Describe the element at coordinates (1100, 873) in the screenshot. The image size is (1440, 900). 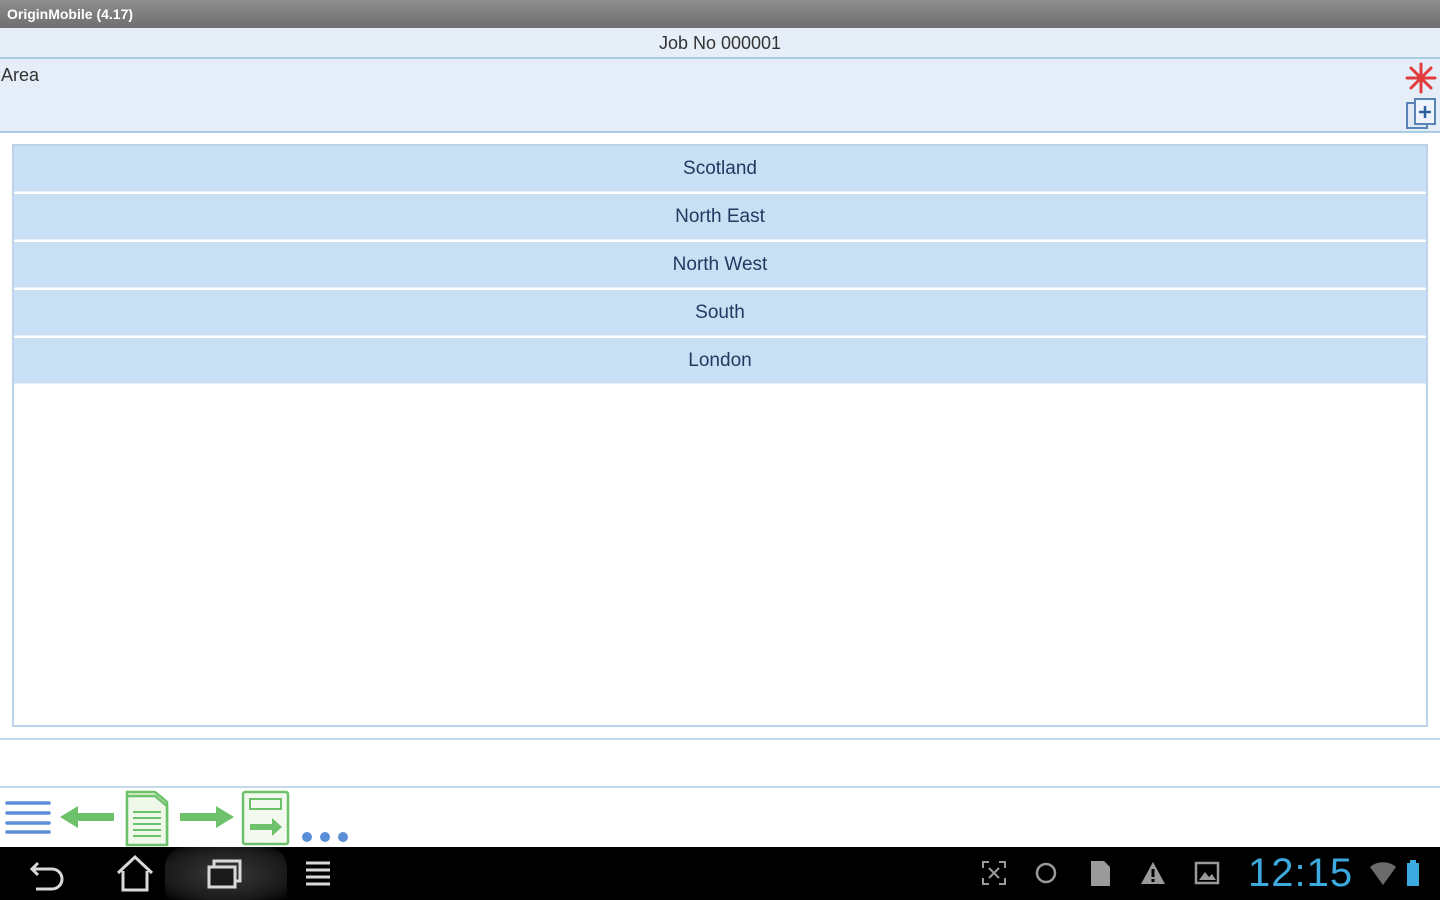
I see `sd-card-icon` at that location.